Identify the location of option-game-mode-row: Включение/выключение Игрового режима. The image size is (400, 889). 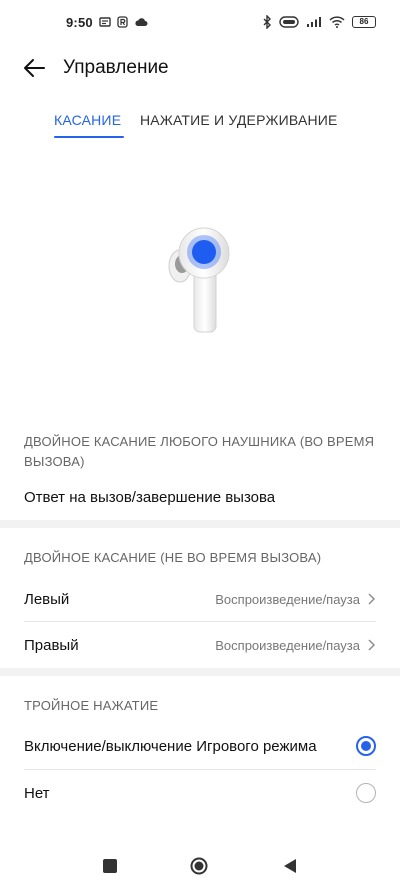
(200, 746).